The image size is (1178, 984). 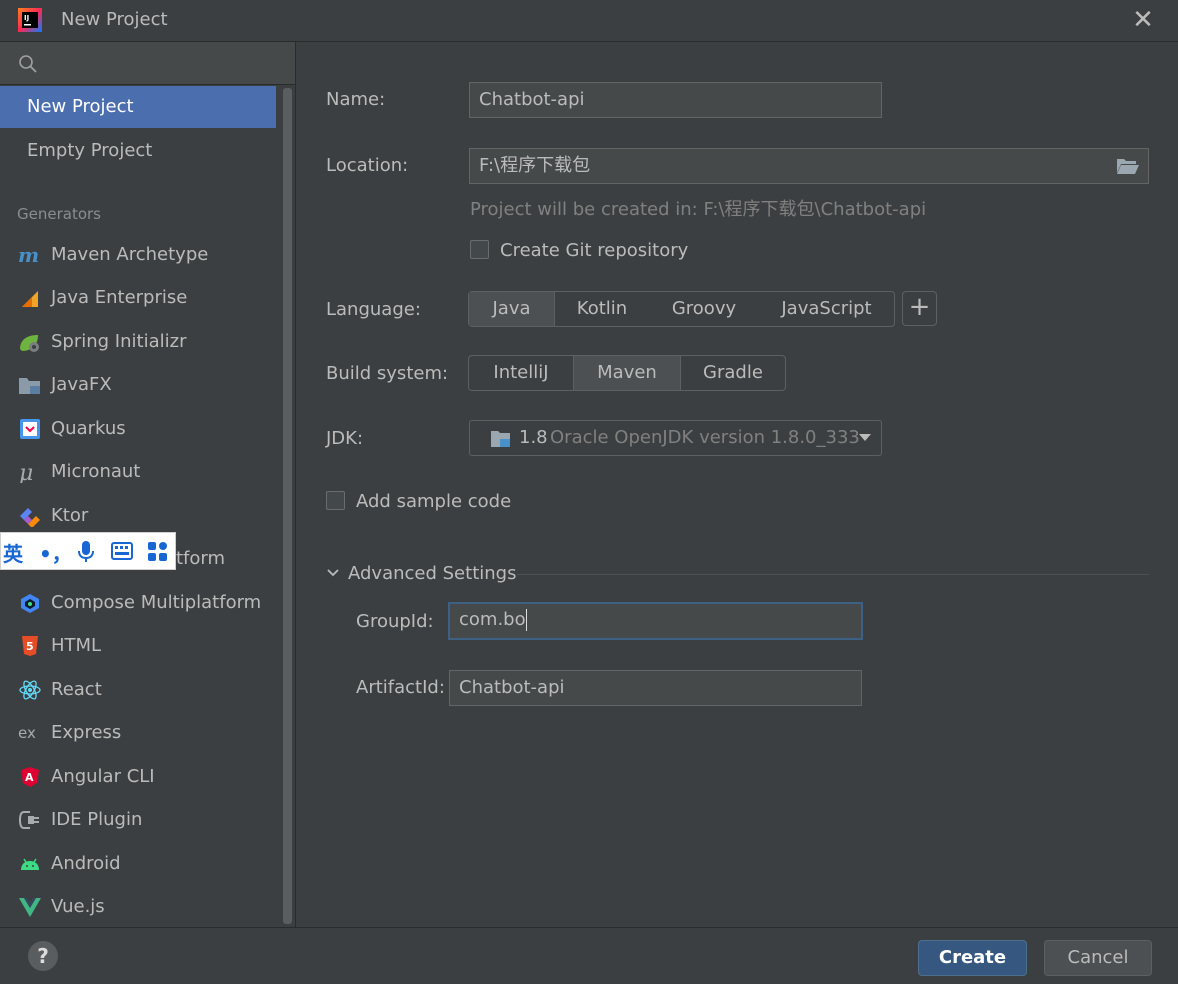 I want to click on sidebar-item-spring-initializr: Spring Initializr, so click(x=138, y=342).